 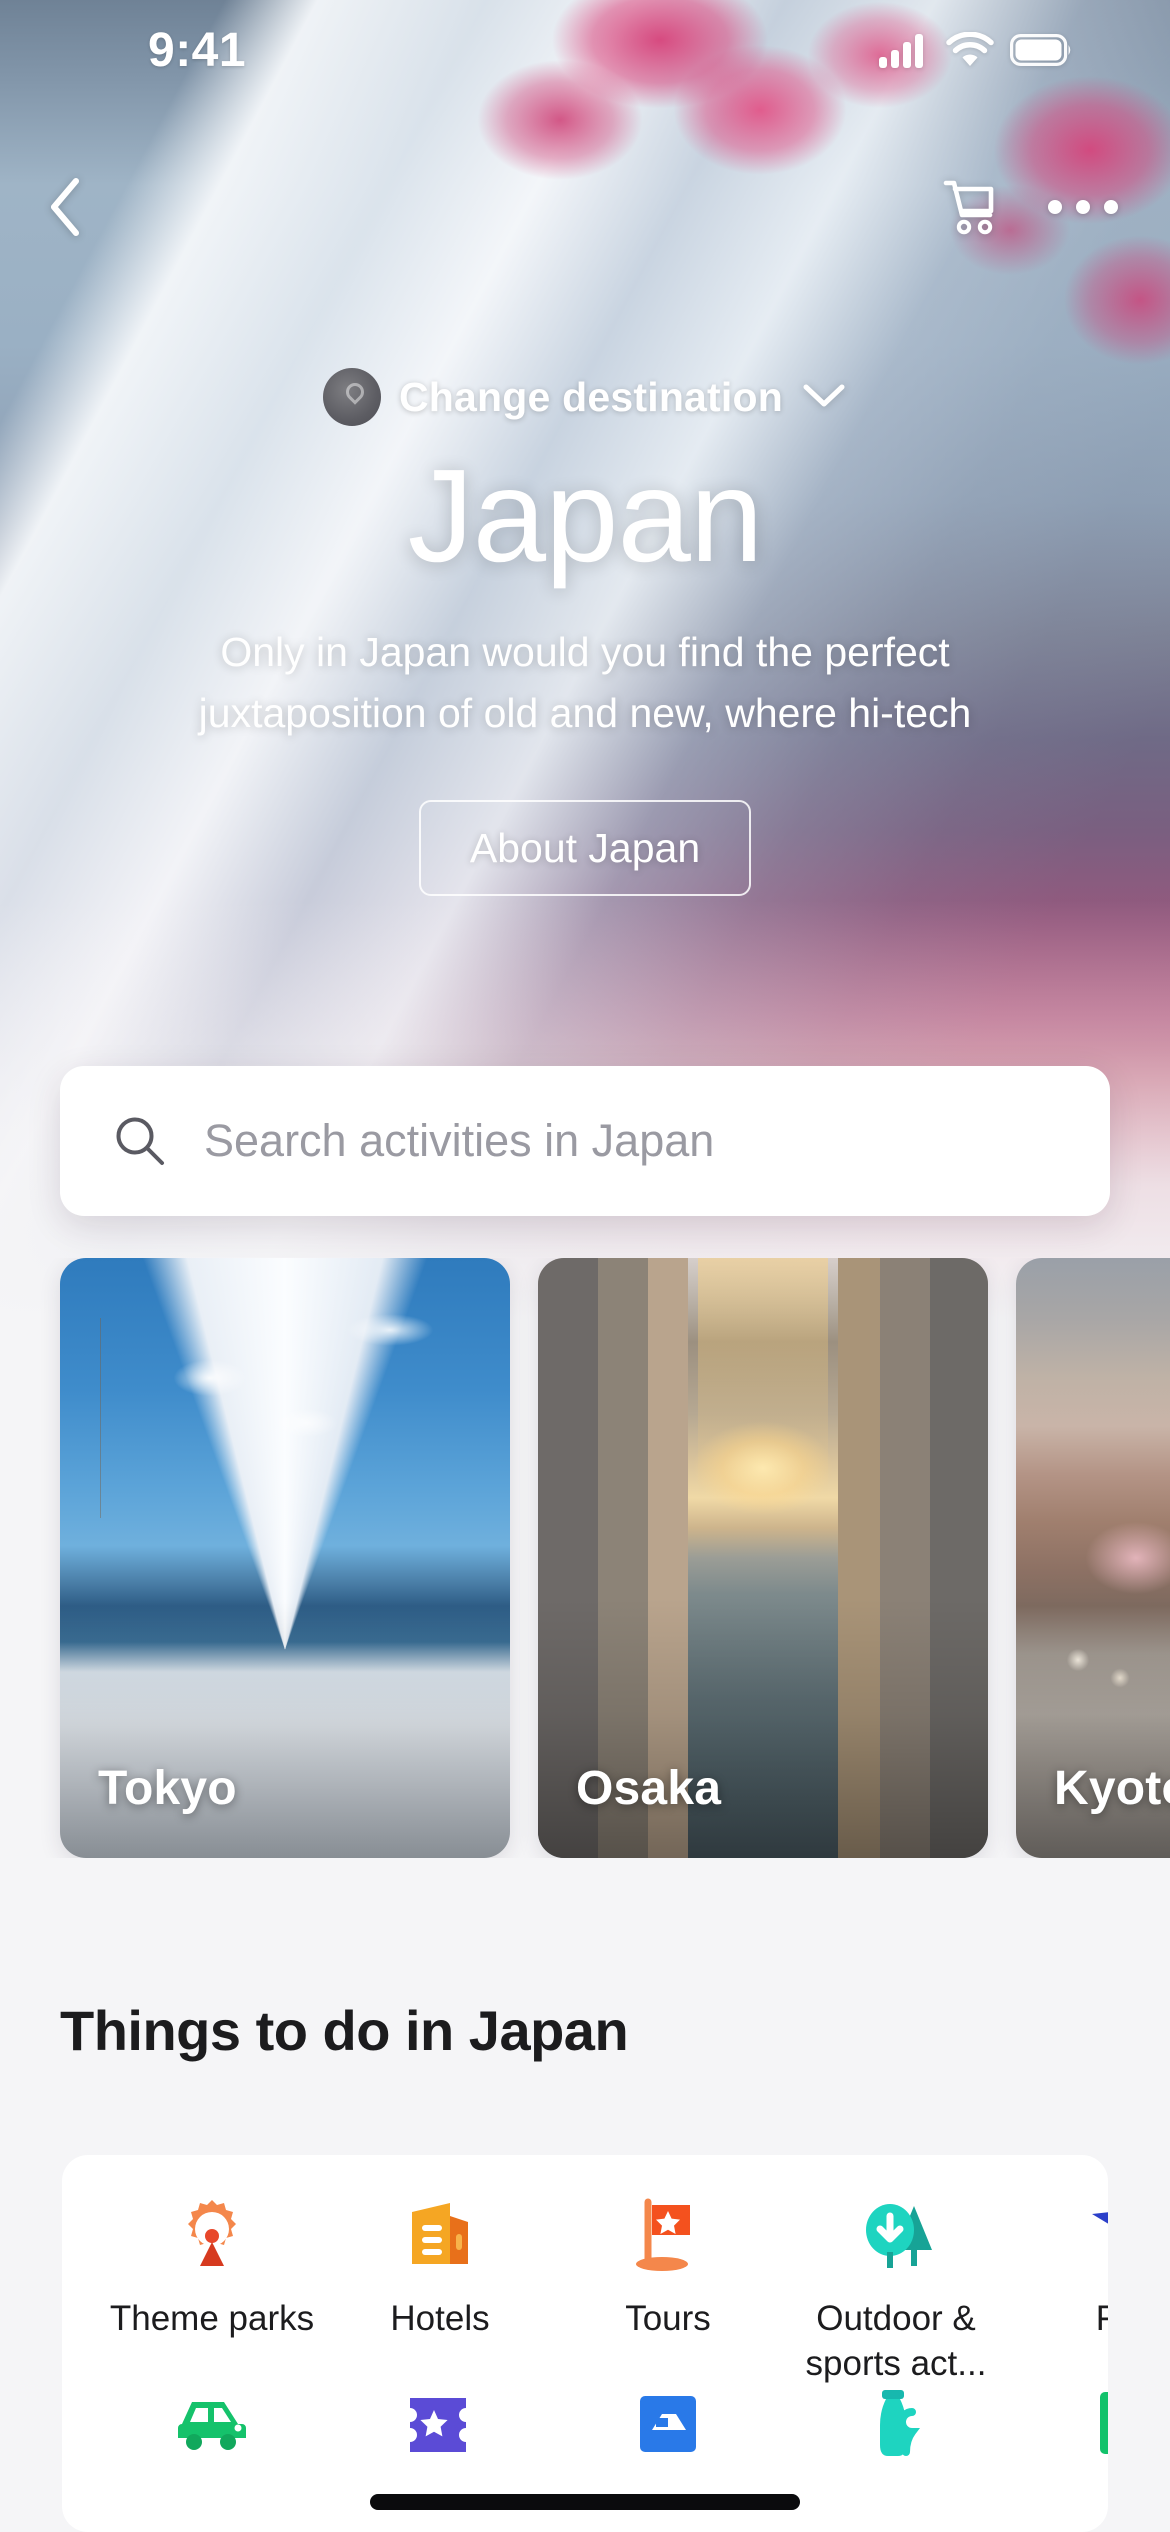 What do you see at coordinates (351, 397) in the screenshot?
I see `location-pin-avatar` at bounding box center [351, 397].